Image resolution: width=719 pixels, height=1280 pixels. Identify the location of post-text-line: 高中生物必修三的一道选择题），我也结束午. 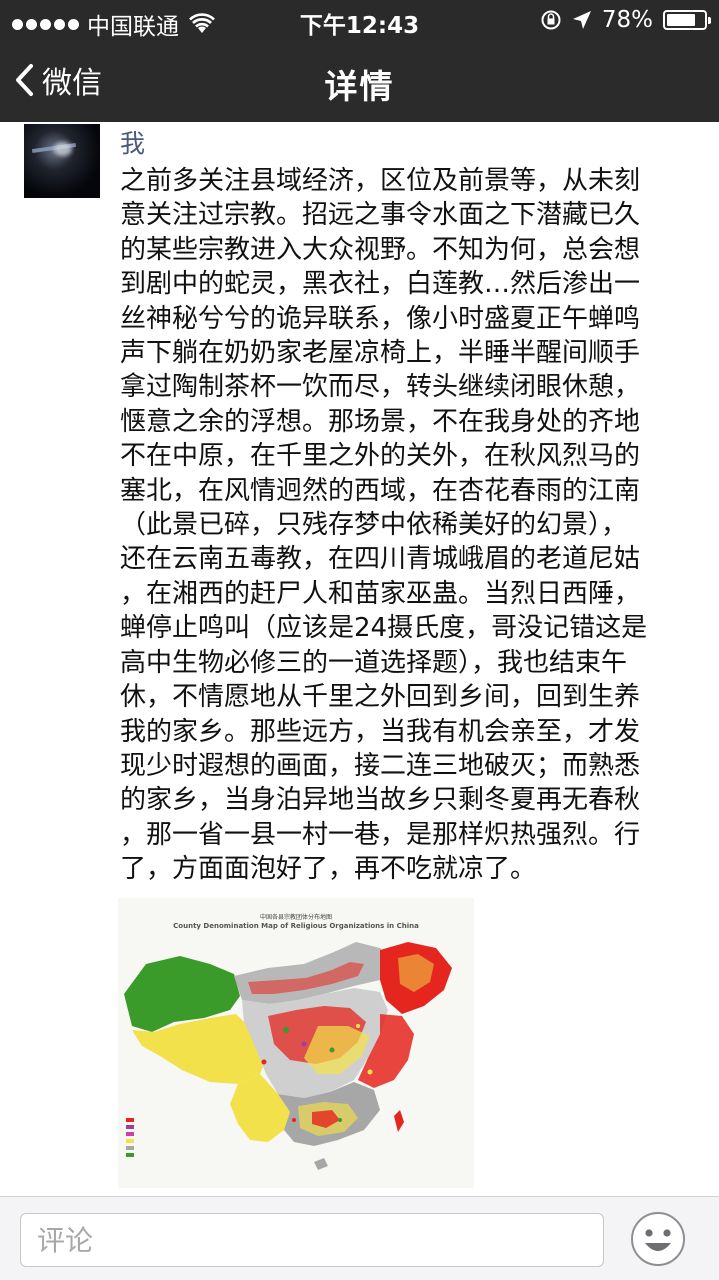
(374, 662).